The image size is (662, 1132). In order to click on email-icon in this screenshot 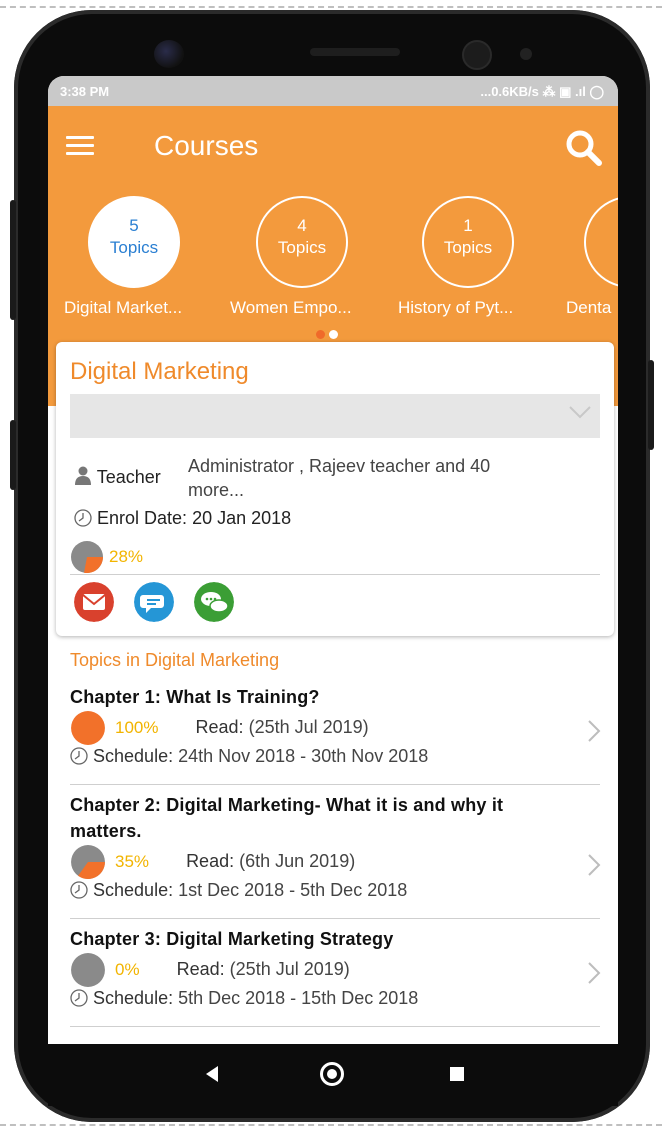, I will do `click(94, 602)`.